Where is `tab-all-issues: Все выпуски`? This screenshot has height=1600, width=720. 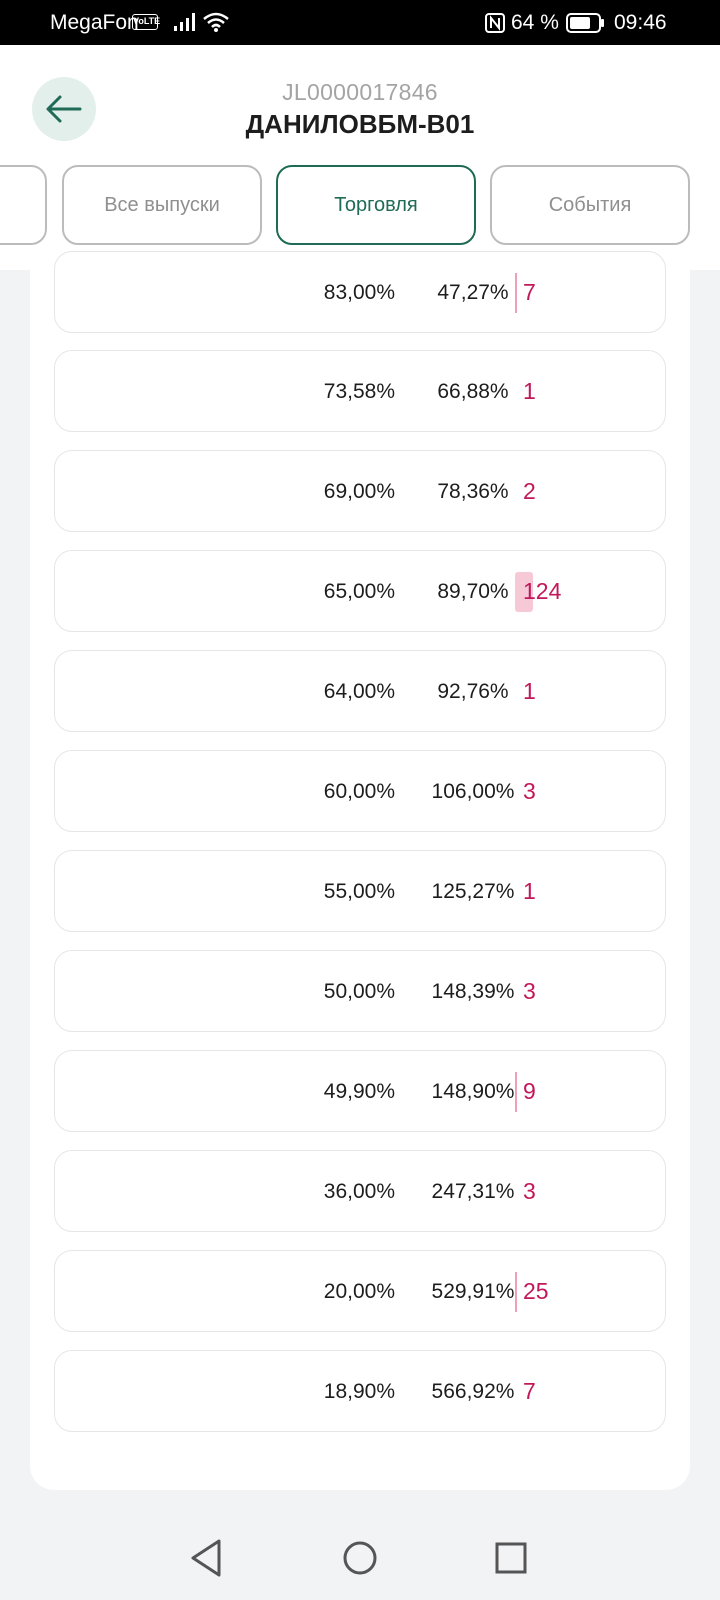 tab-all-issues: Все выпуски is located at coordinates (162, 205).